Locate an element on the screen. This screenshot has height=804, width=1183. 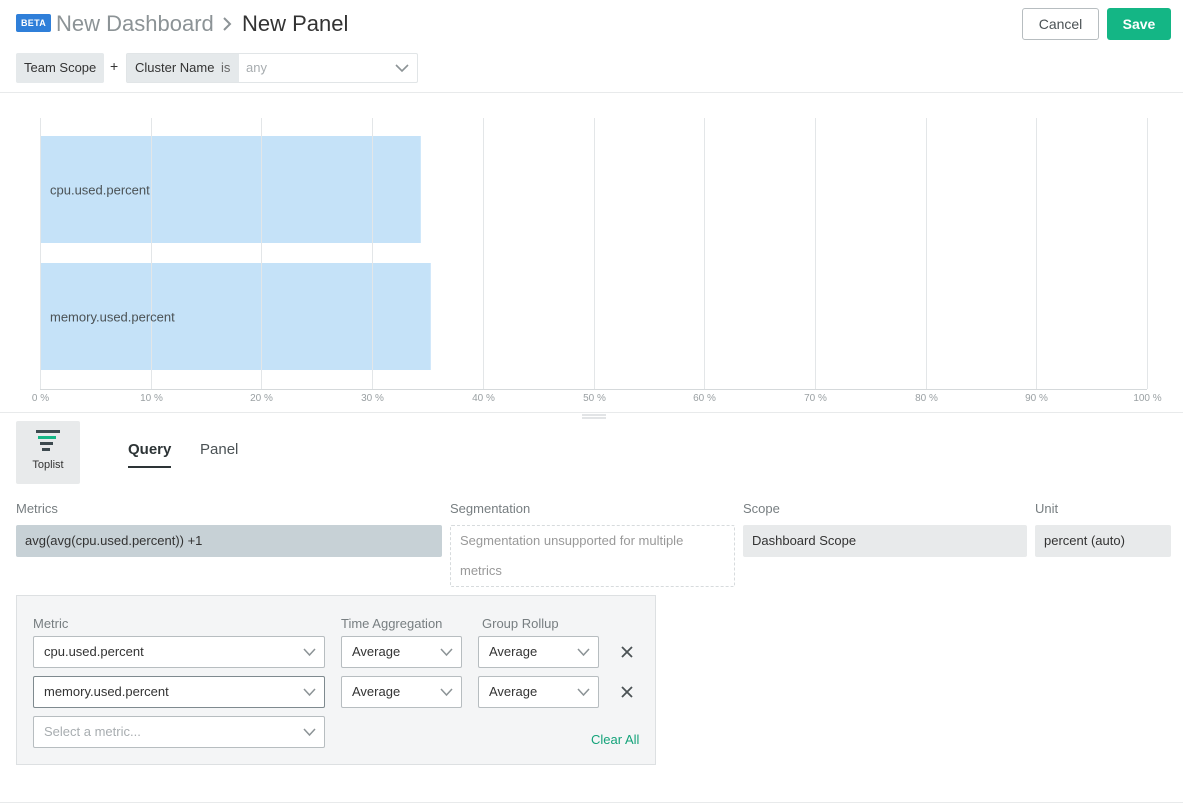
clear-all-link: Clear All is located at coordinates (615, 739).